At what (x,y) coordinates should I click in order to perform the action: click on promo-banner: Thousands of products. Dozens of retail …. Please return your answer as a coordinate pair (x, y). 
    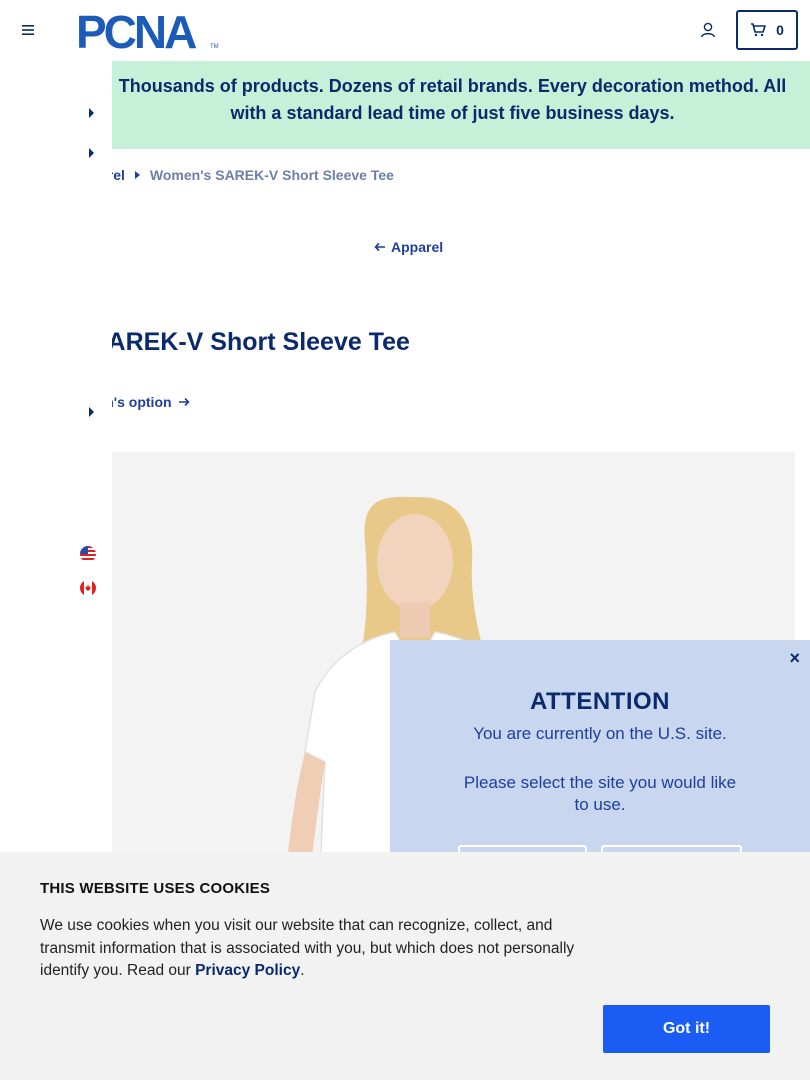
    Looking at the image, I should click on (405, 105).